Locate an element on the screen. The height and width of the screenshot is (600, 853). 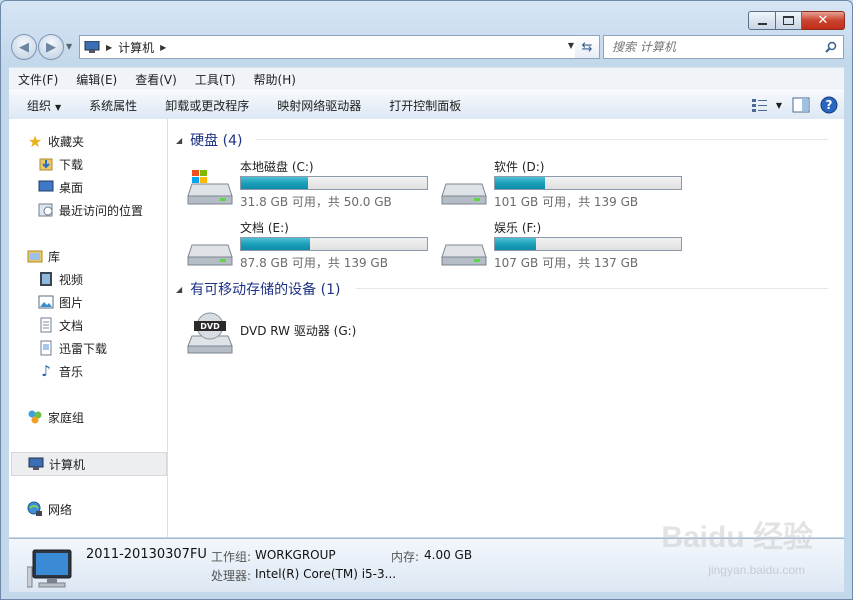
command-bar: 组织 ▼ 系统属性 卸载或更改程序 映射网络驱动器 打开控制面板 ▼ ? is located at coordinates (426, 105).